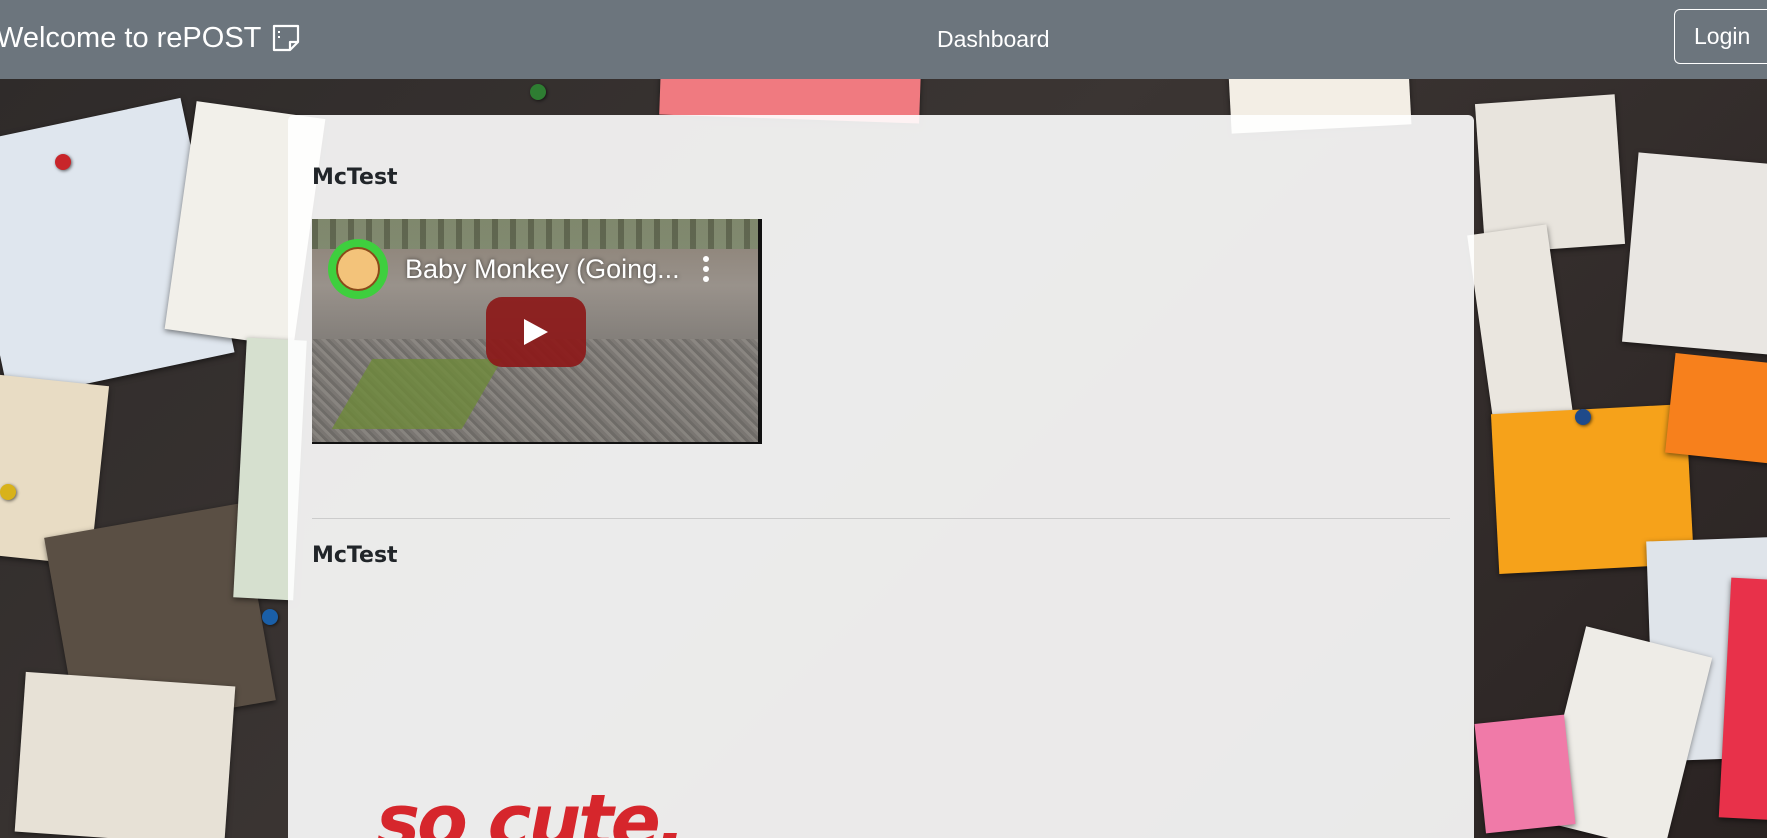  Describe the element at coordinates (358, 269) in the screenshot. I see `channel-avatar-icon` at that location.